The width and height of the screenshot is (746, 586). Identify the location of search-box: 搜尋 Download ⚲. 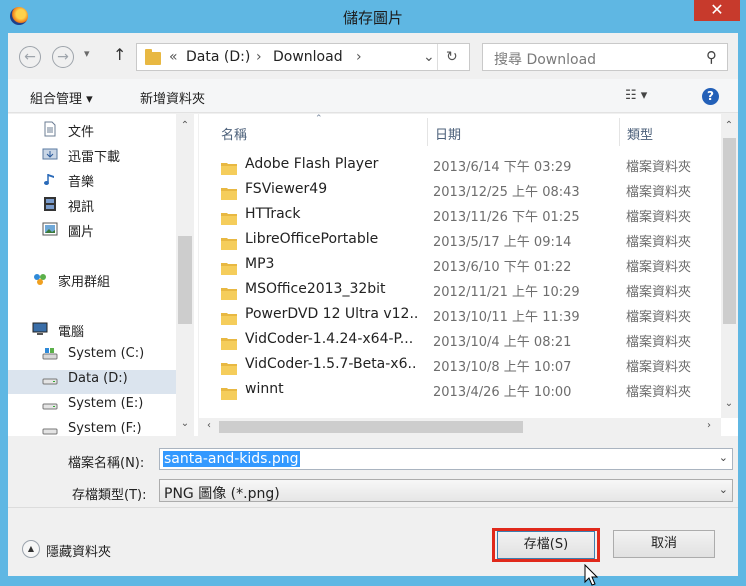
(605, 57).